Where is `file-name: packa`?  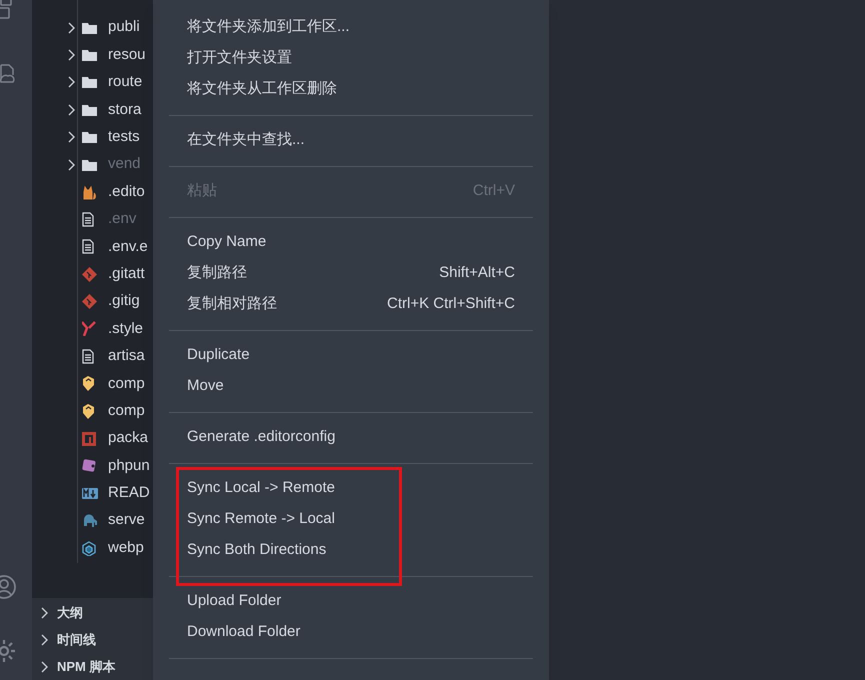
file-name: packa is located at coordinates (128, 438).